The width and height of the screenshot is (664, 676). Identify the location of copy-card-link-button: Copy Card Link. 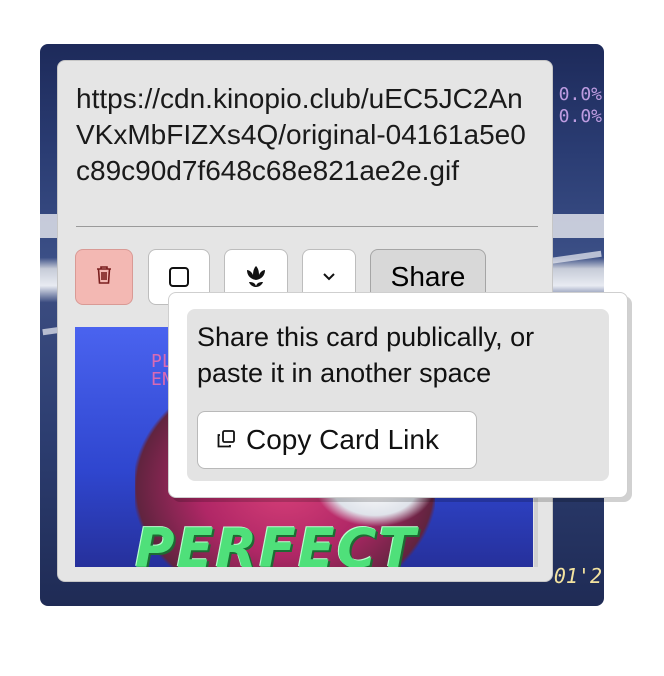
(337, 440).